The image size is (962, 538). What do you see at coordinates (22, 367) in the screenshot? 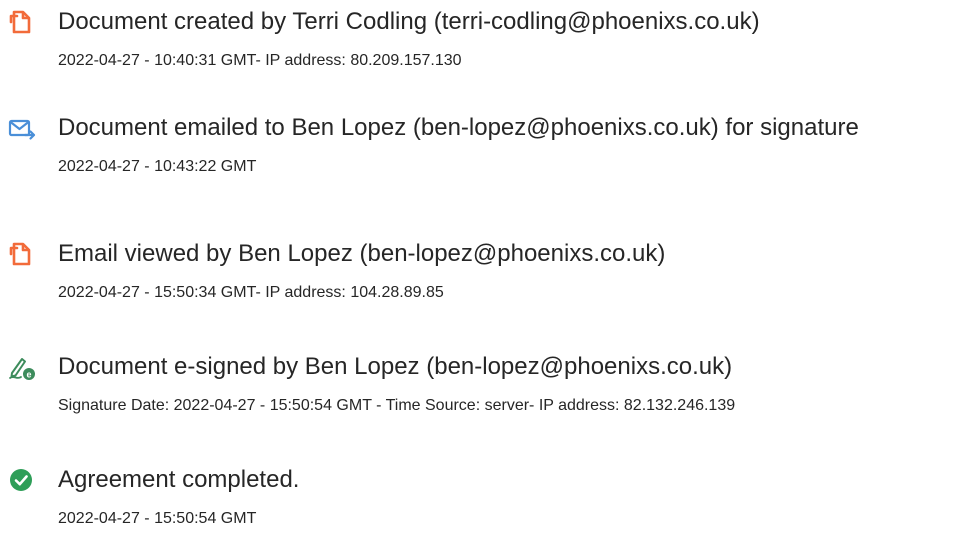
I see `e-sign-icon: e` at bounding box center [22, 367].